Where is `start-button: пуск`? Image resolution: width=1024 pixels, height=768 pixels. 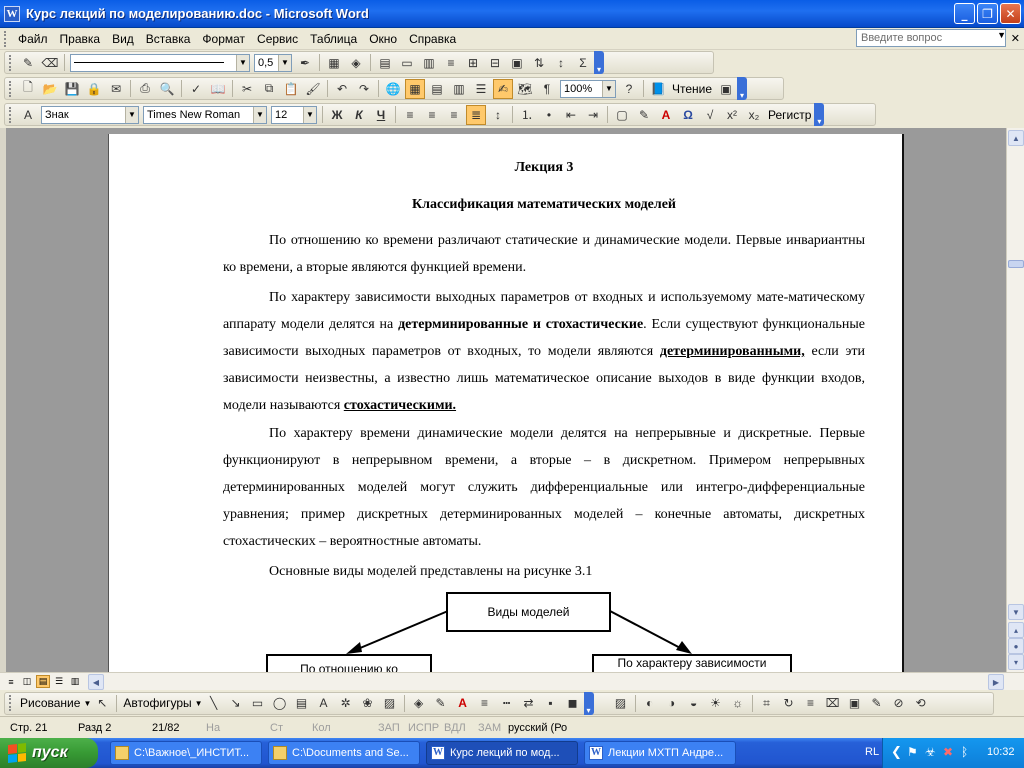 start-button: пуск is located at coordinates (49, 753).